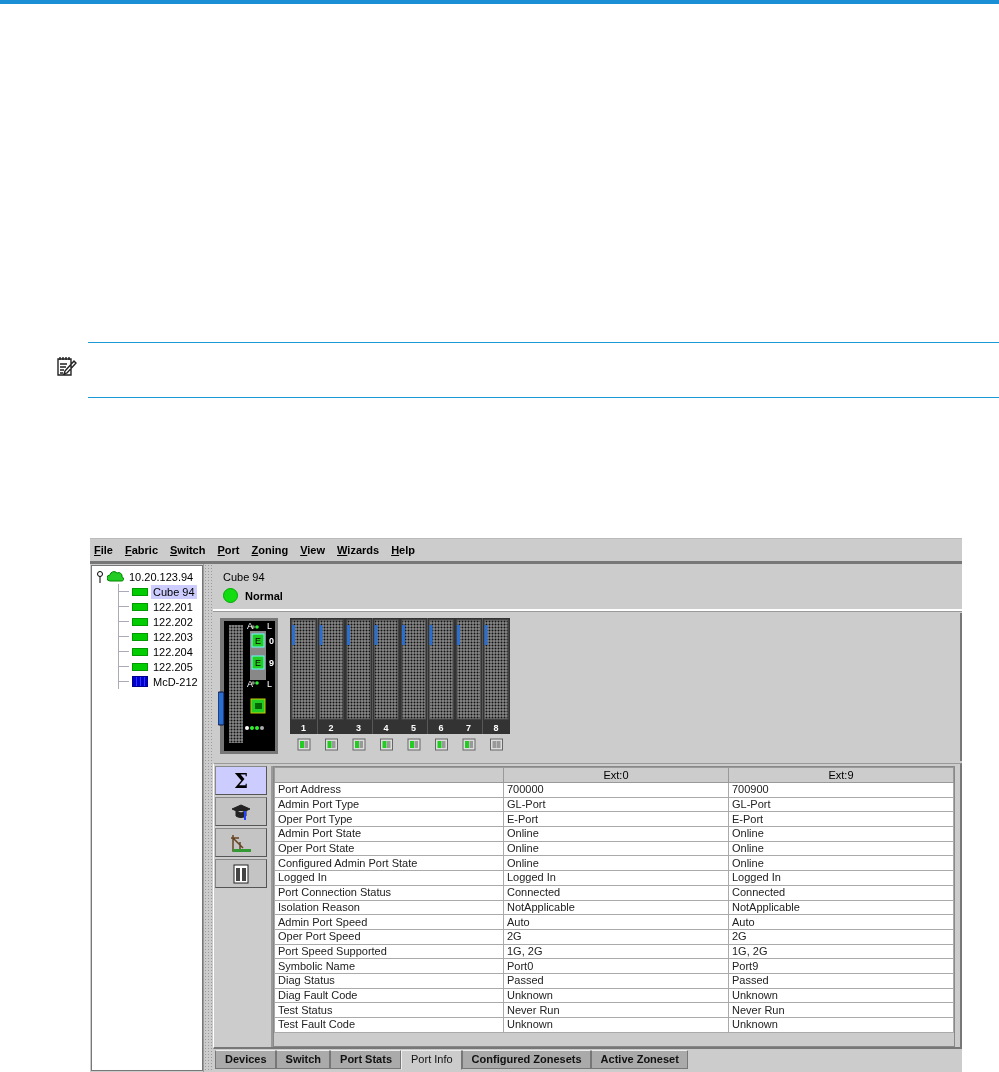 This screenshot has height=1072, width=999. I want to click on view-tab: Devices, so click(245, 1059).